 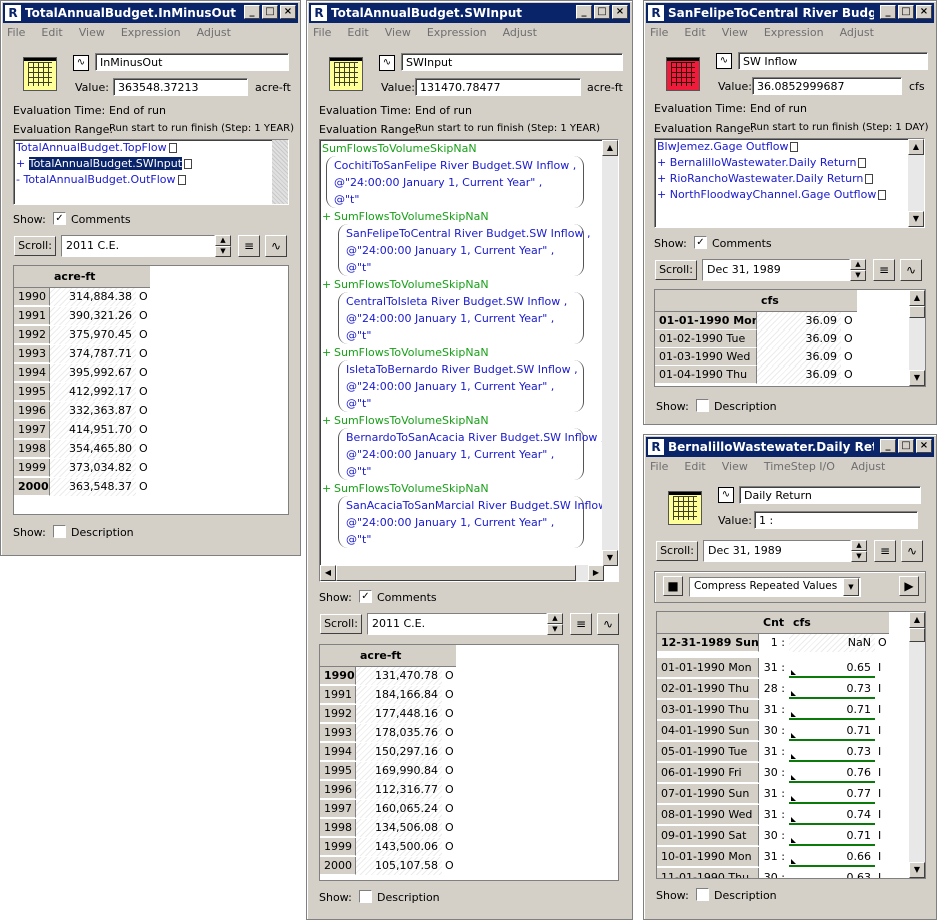 What do you see at coordinates (93, 335) in the screenshot?
I see `value-cell: 375,970.45` at bounding box center [93, 335].